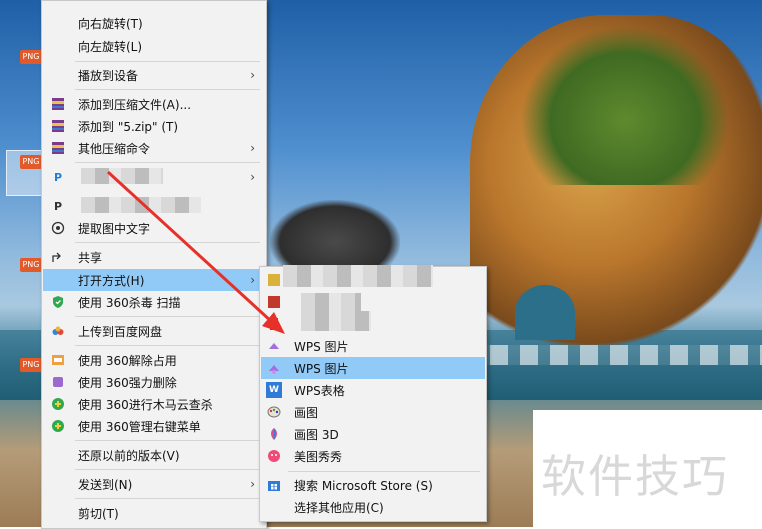  What do you see at coordinates (635, 476) in the screenshot?
I see `watermark-text: 软件技巧` at bounding box center [635, 476].